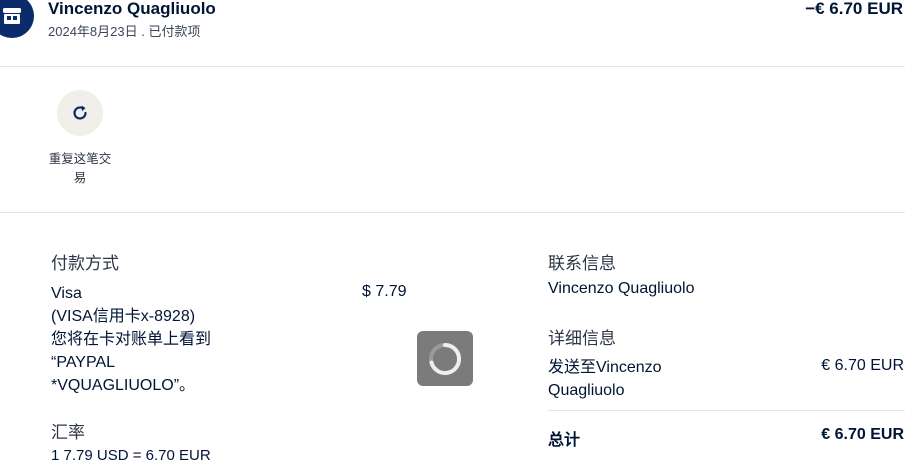  What do you see at coordinates (582, 263) in the screenshot?
I see `contact-info-title: 联系信息` at bounding box center [582, 263].